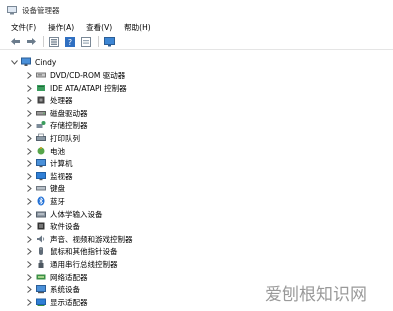 The width and height of the screenshot is (393, 311). I want to click on grid-view-icon, so click(54, 42).